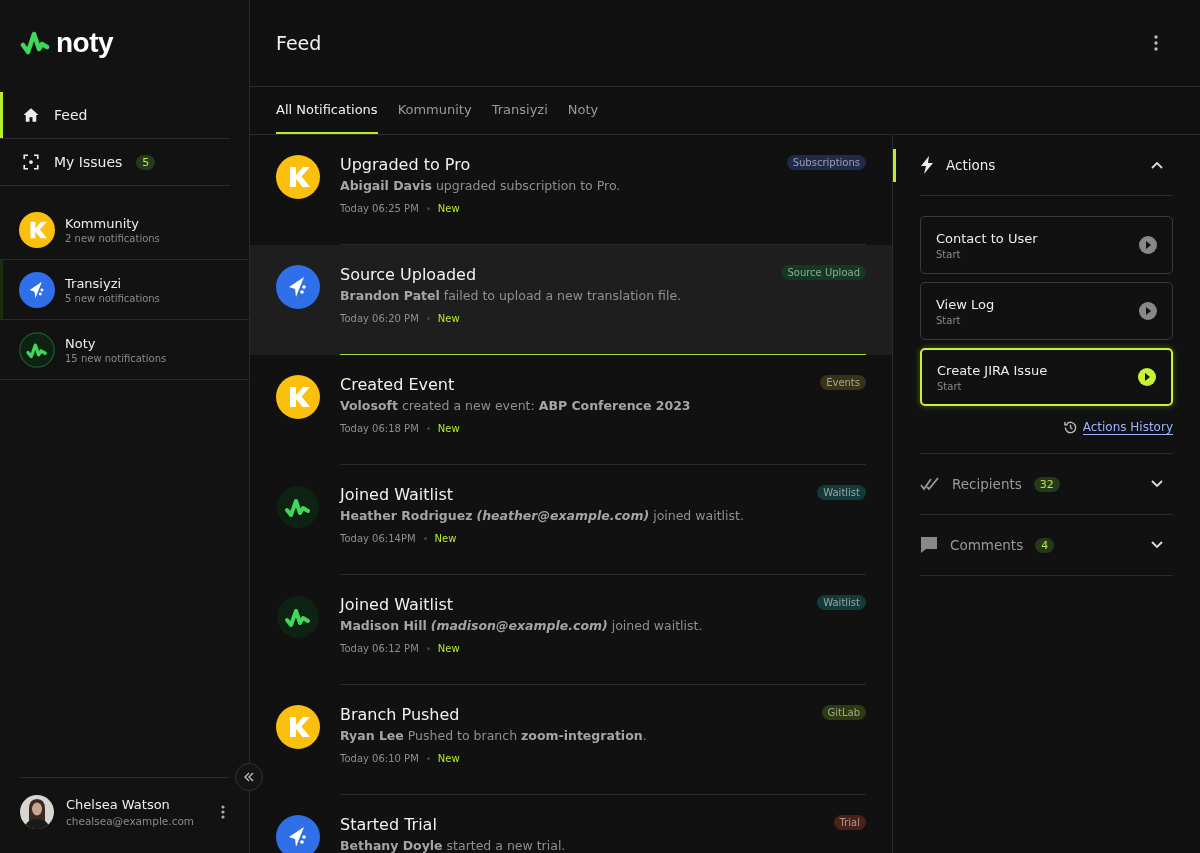 Image resolution: width=1200 pixels, height=853 pixels. Describe the element at coordinates (146, 162) in the screenshot. I see `count-badge: 5` at that location.